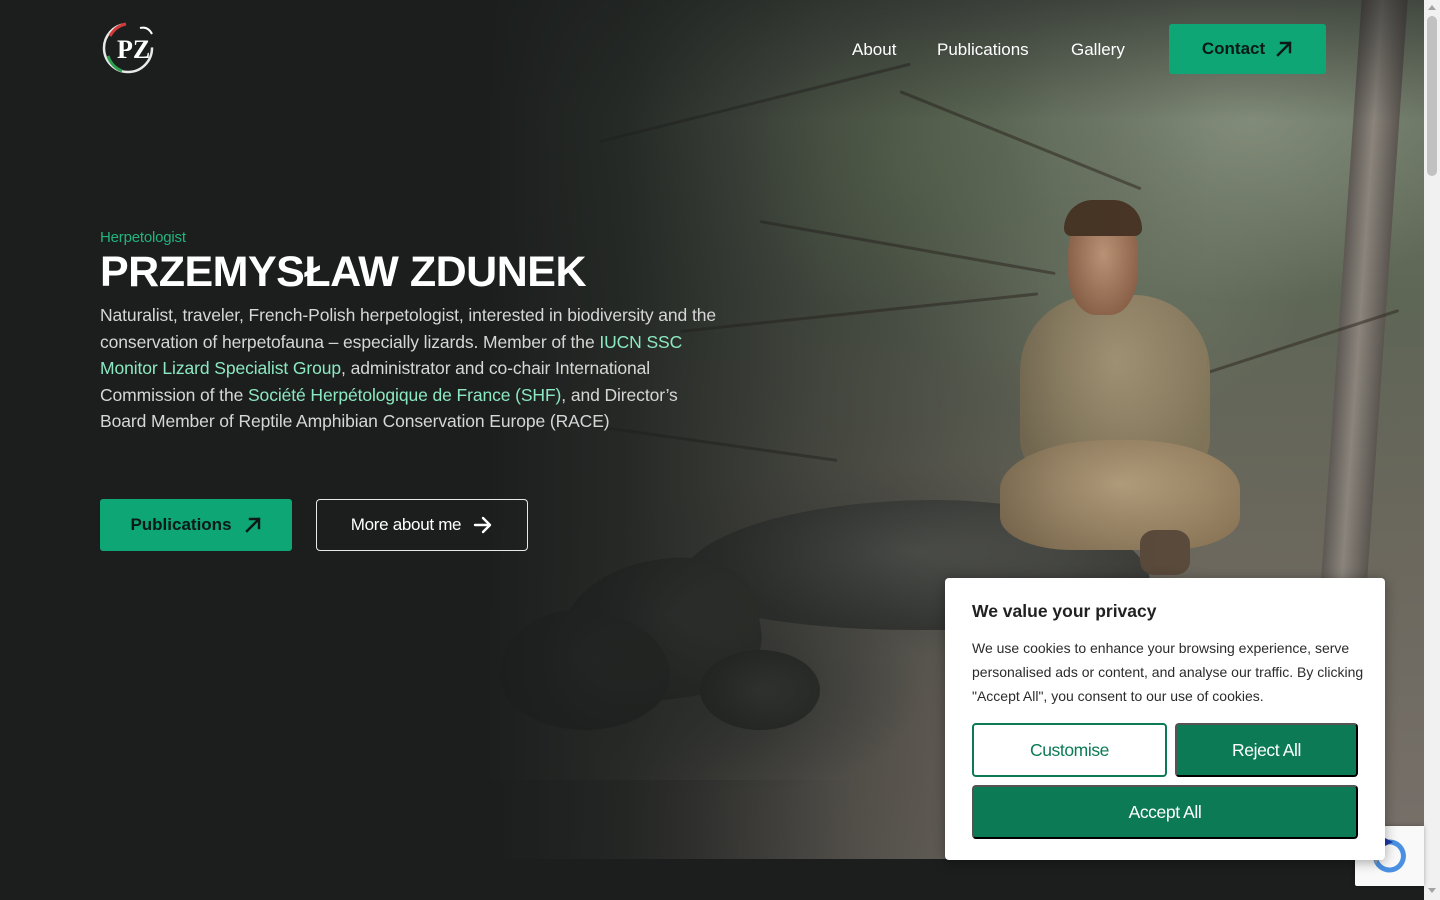  What do you see at coordinates (1432, 890) in the screenshot?
I see `scroll-down-icon` at bounding box center [1432, 890].